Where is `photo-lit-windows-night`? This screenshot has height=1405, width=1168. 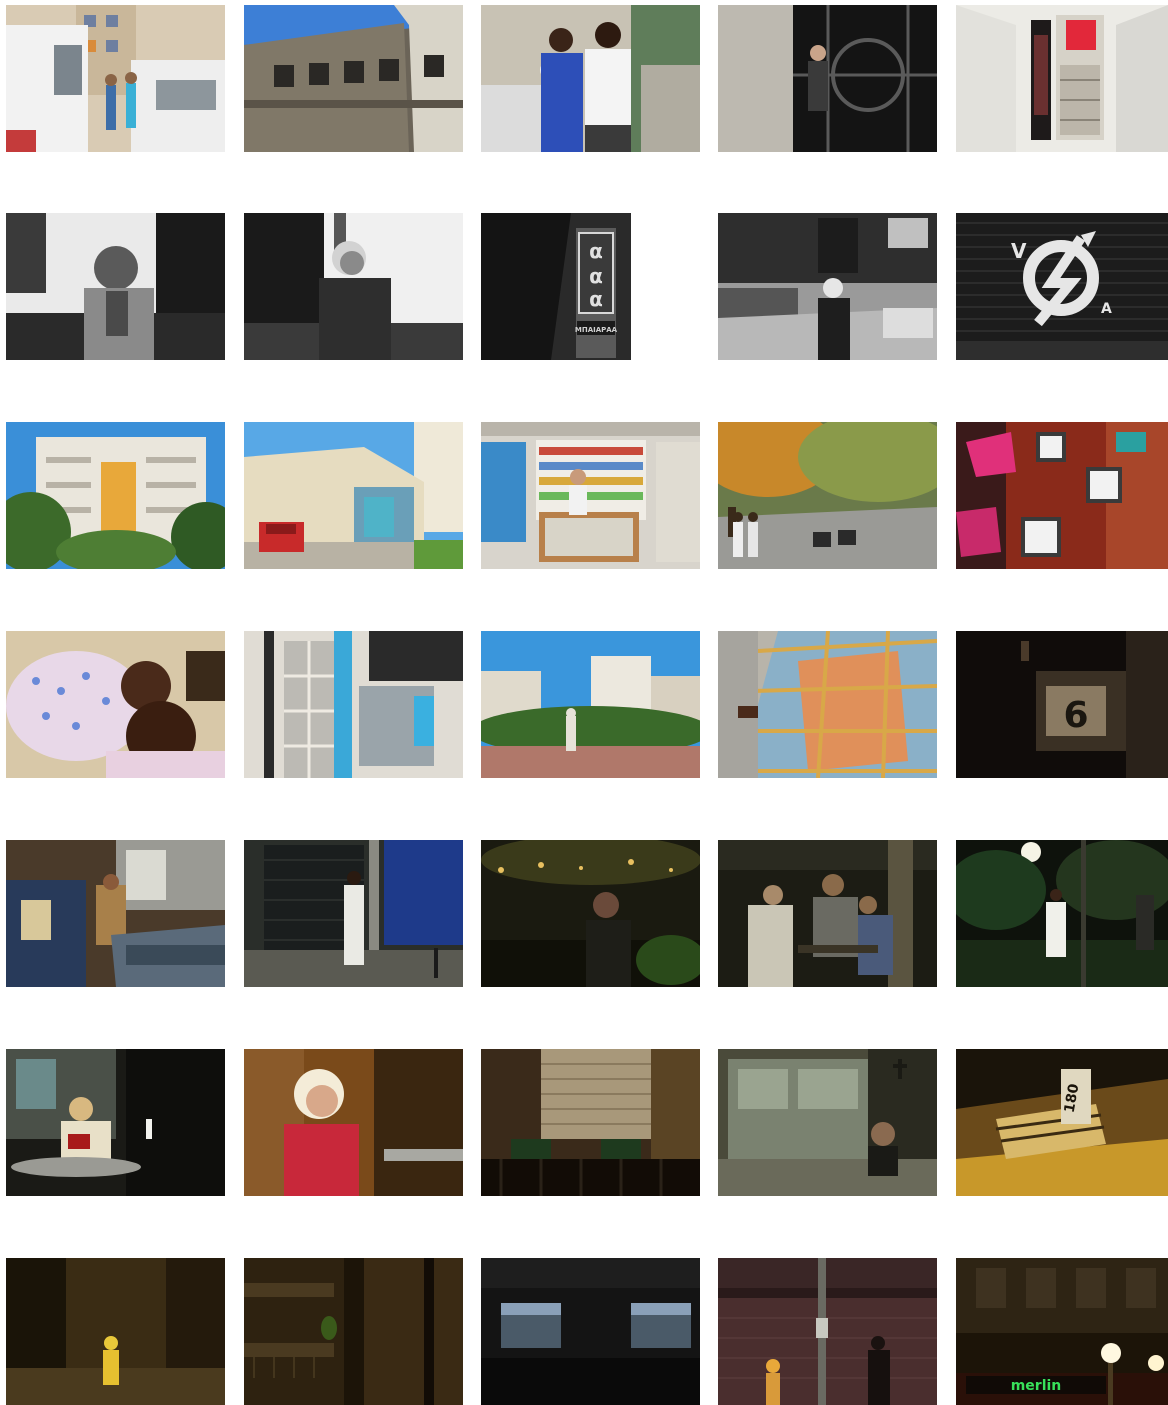 photo-lit-windows-night is located at coordinates (590, 1331).